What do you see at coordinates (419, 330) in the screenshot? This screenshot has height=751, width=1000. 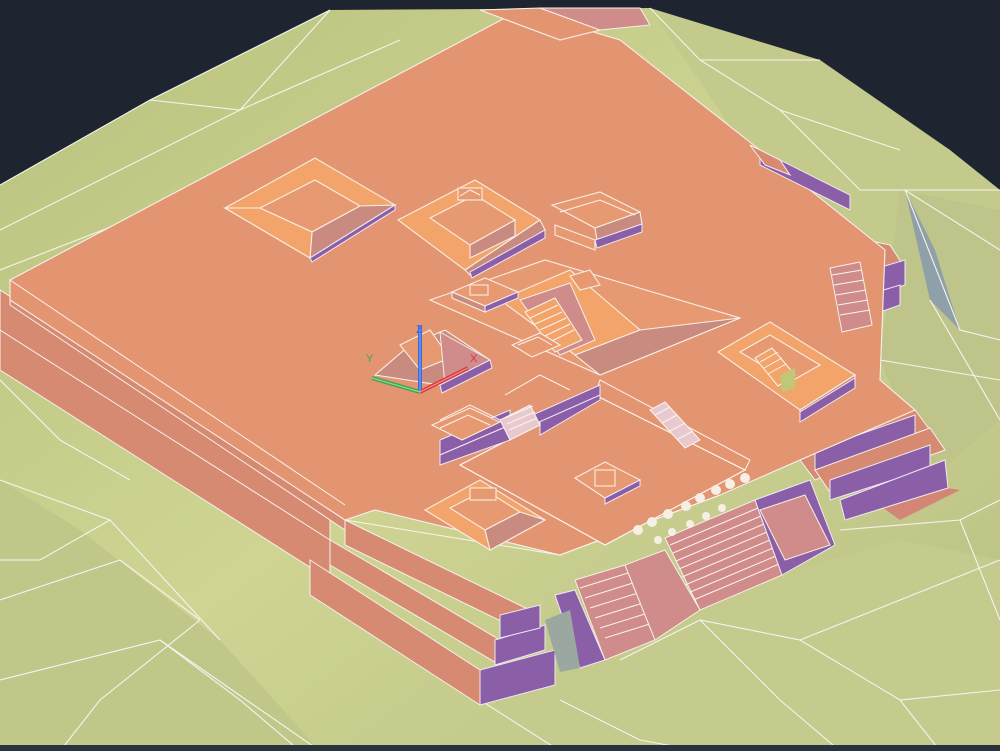 I see `ucs-z-label: Z` at bounding box center [419, 330].